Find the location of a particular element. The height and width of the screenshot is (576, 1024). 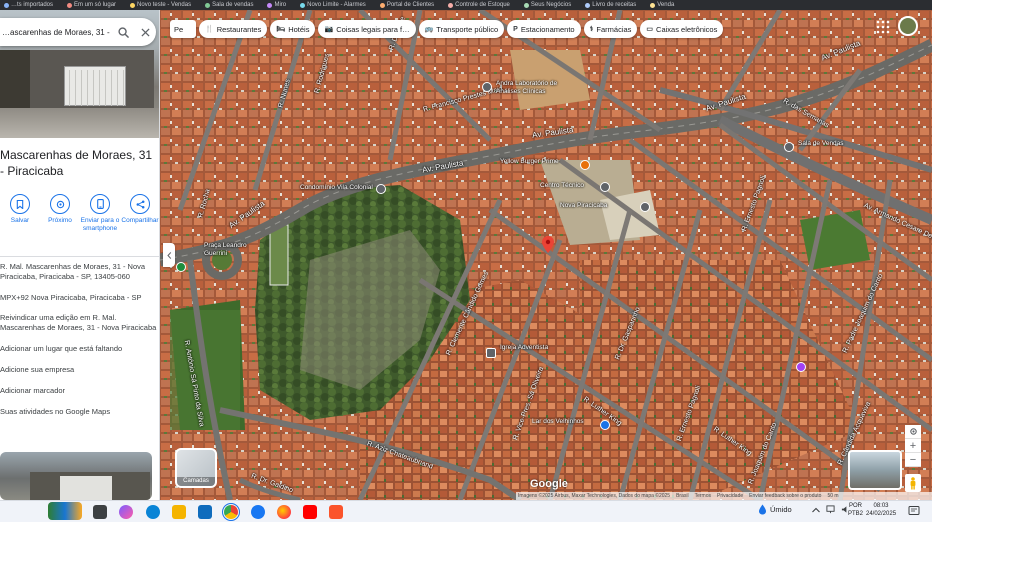

street-photo is located at coordinates (76, 476).